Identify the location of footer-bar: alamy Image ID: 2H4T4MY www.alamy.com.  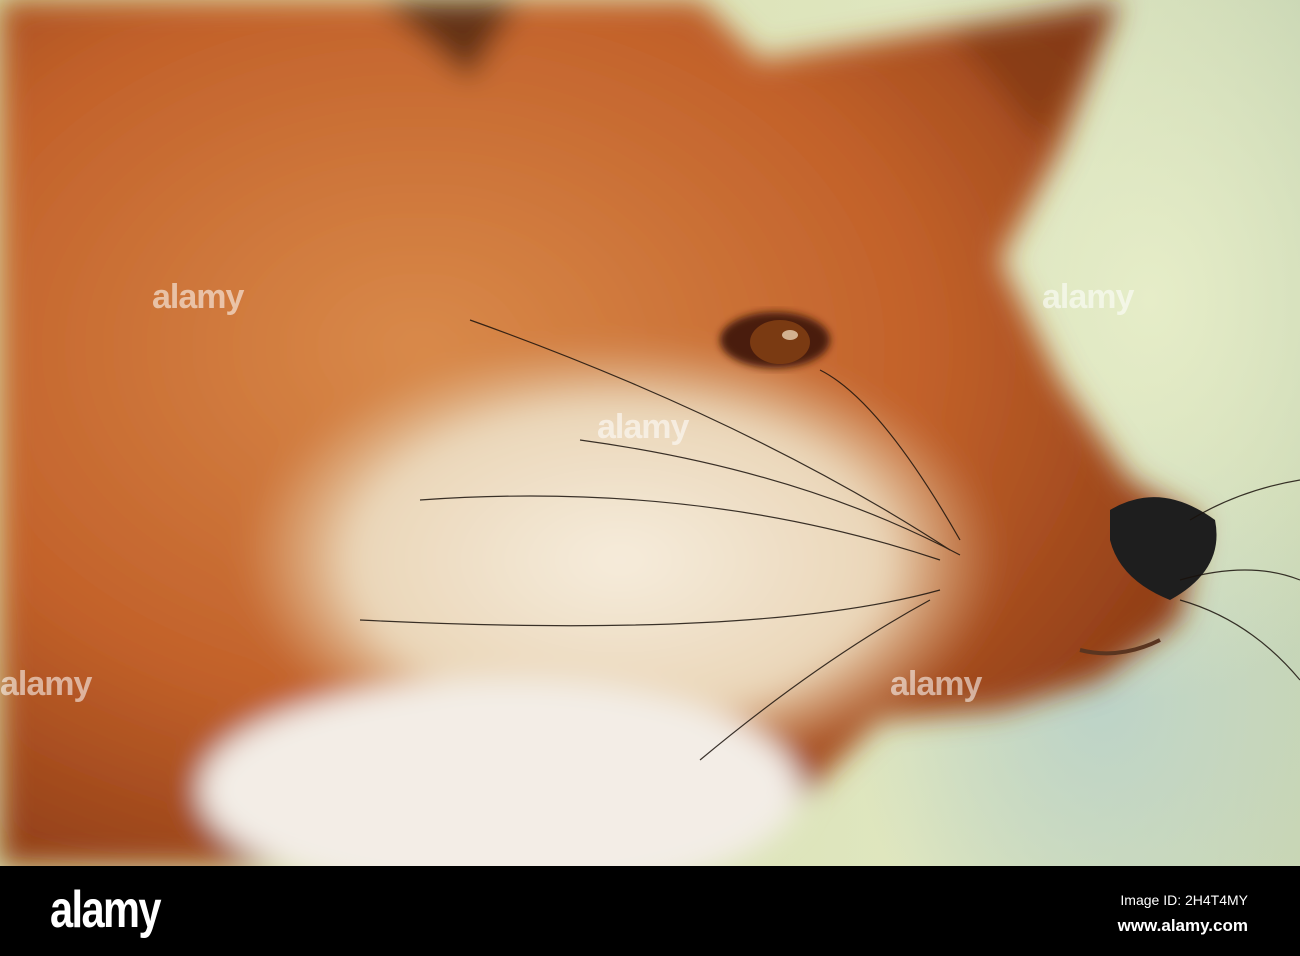
(650, 911).